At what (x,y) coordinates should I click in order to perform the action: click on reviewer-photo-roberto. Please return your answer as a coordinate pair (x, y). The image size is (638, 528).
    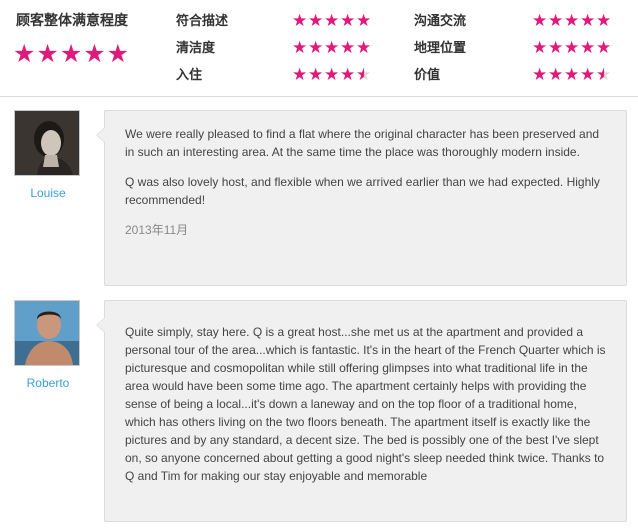
    Looking at the image, I should click on (47, 333).